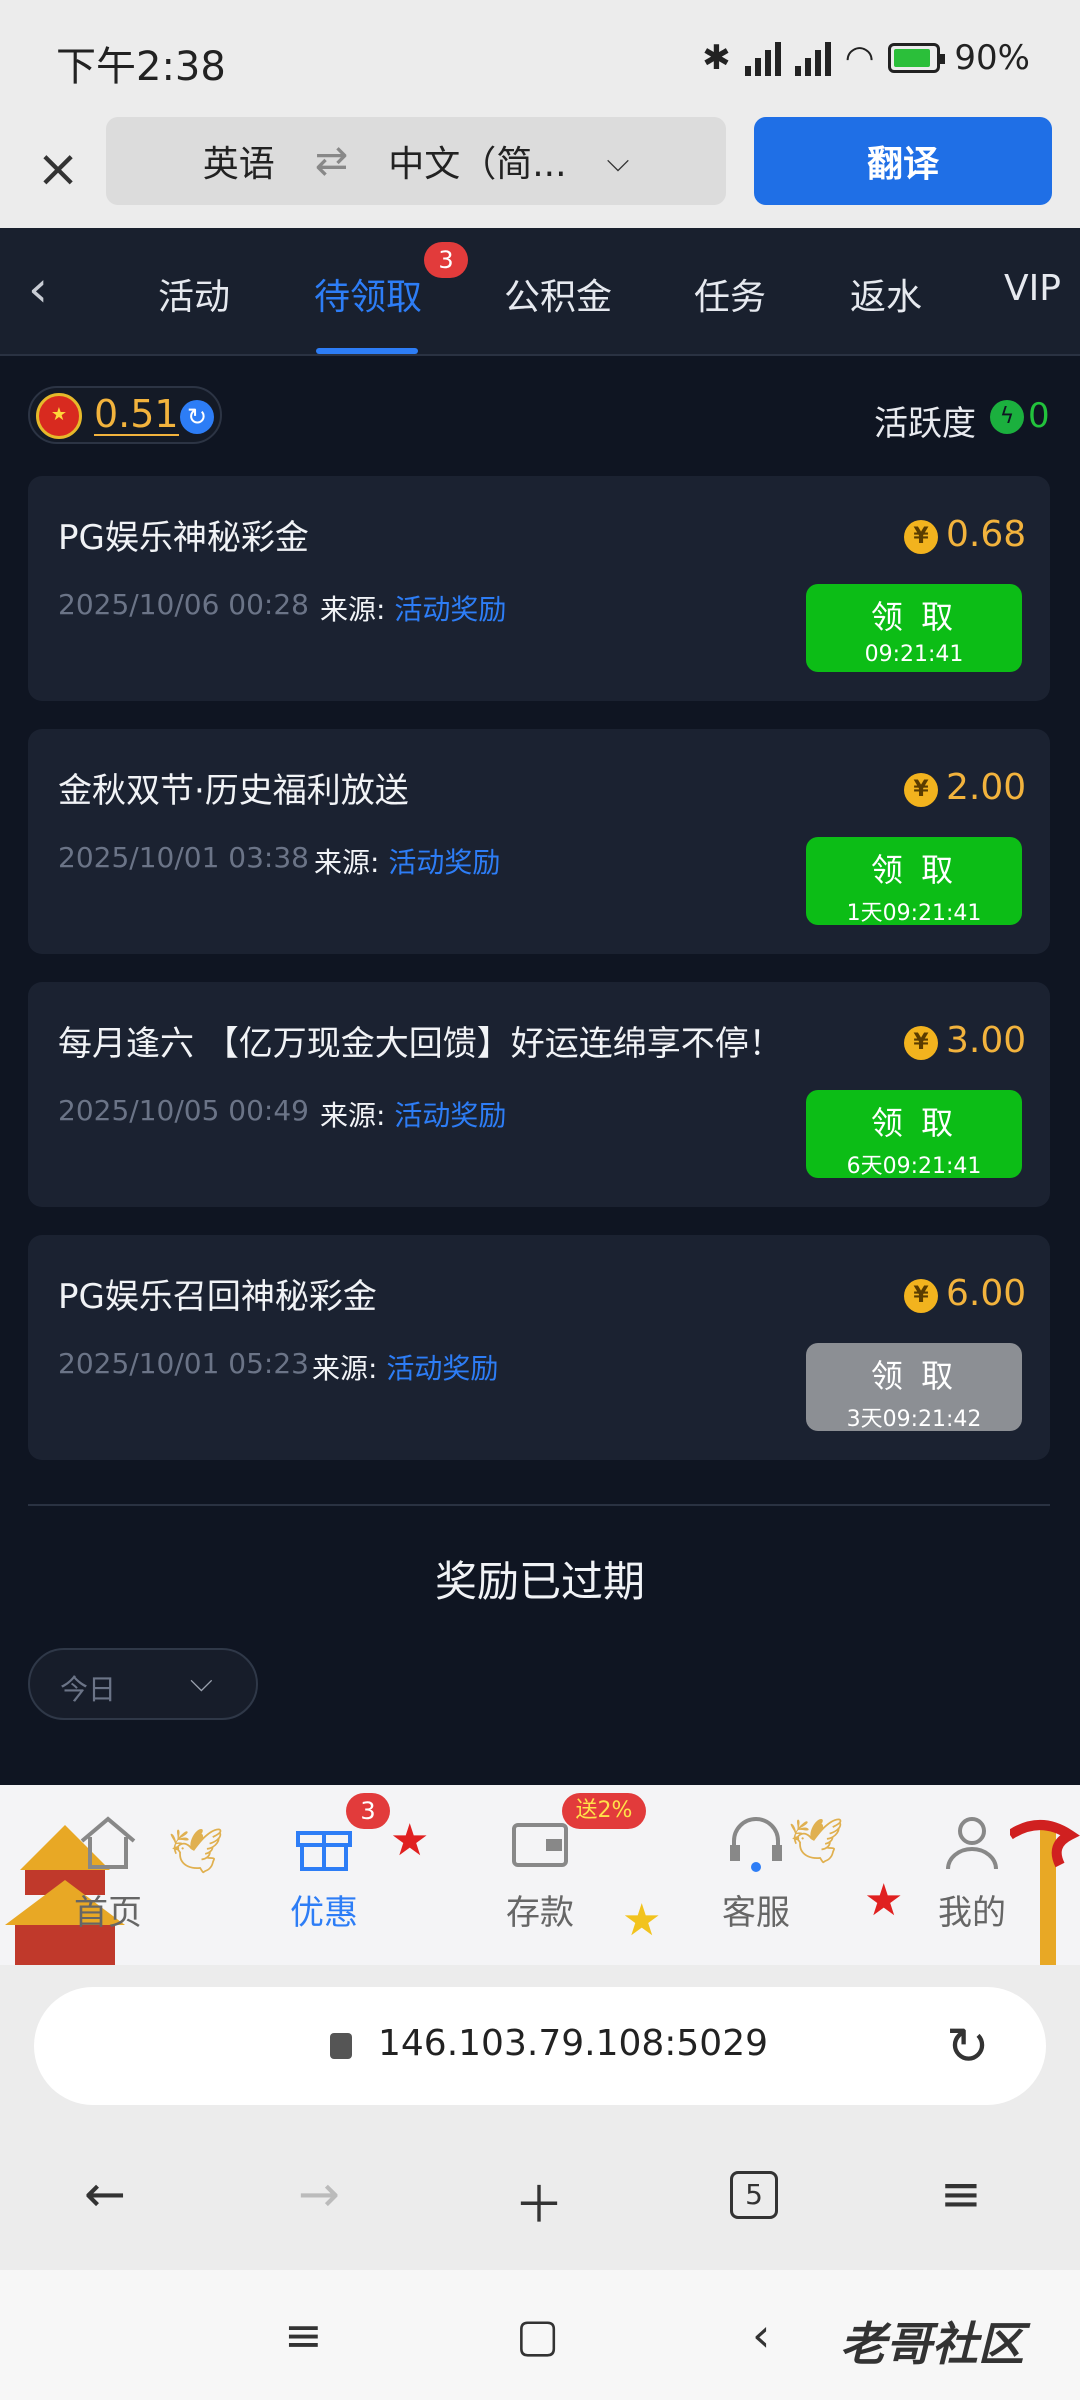 Image resolution: width=1080 pixels, height=2400 pixels. What do you see at coordinates (58, 169) in the screenshot?
I see `close-icon: ×` at bounding box center [58, 169].